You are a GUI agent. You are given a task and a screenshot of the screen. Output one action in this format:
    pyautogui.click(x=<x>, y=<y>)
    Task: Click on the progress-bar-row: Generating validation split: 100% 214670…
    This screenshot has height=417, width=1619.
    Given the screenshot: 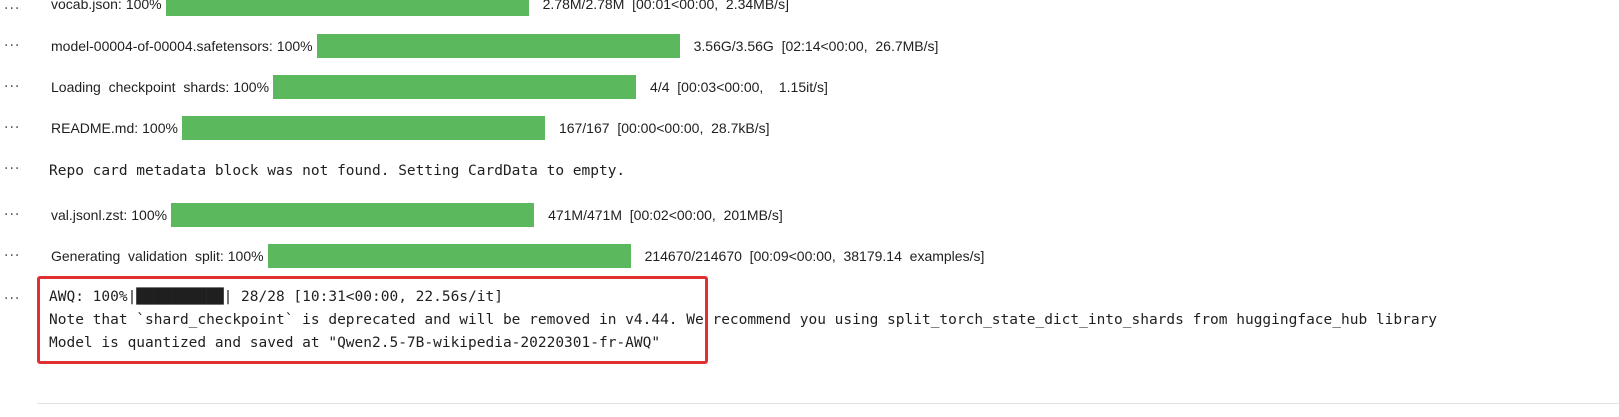 What is the action you would take?
    pyautogui.click(x=517, y=256)
    